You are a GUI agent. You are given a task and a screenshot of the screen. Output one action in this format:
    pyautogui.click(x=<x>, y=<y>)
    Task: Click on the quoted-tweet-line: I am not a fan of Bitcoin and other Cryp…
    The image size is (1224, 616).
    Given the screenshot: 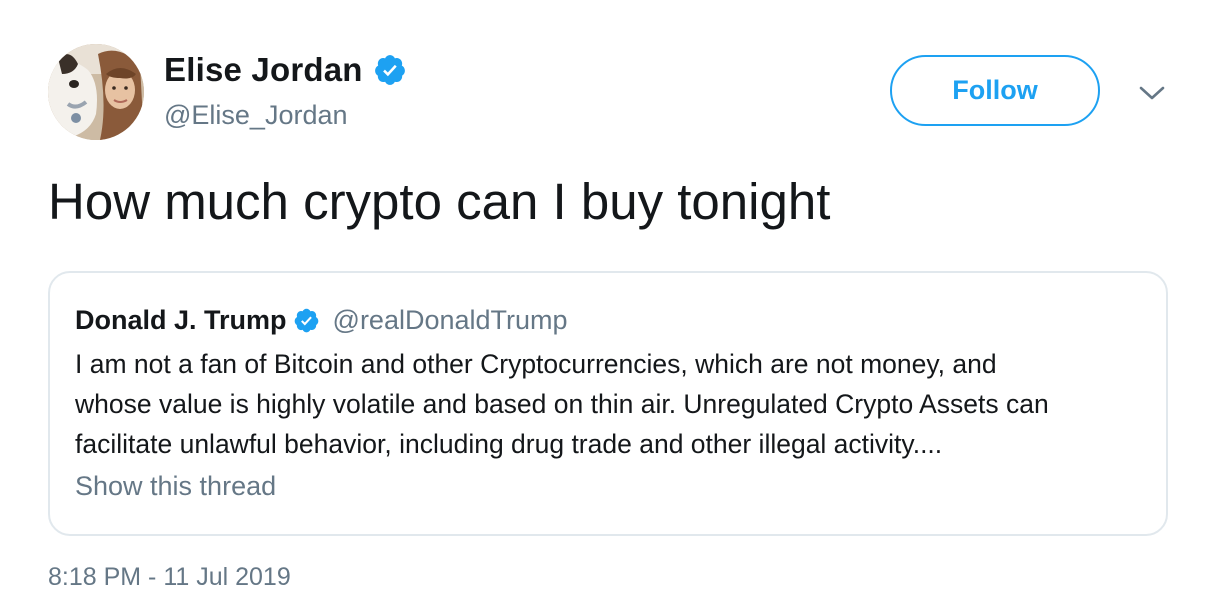 What is the action you would take?
    pyautogui.click(x=536, y=364)
    